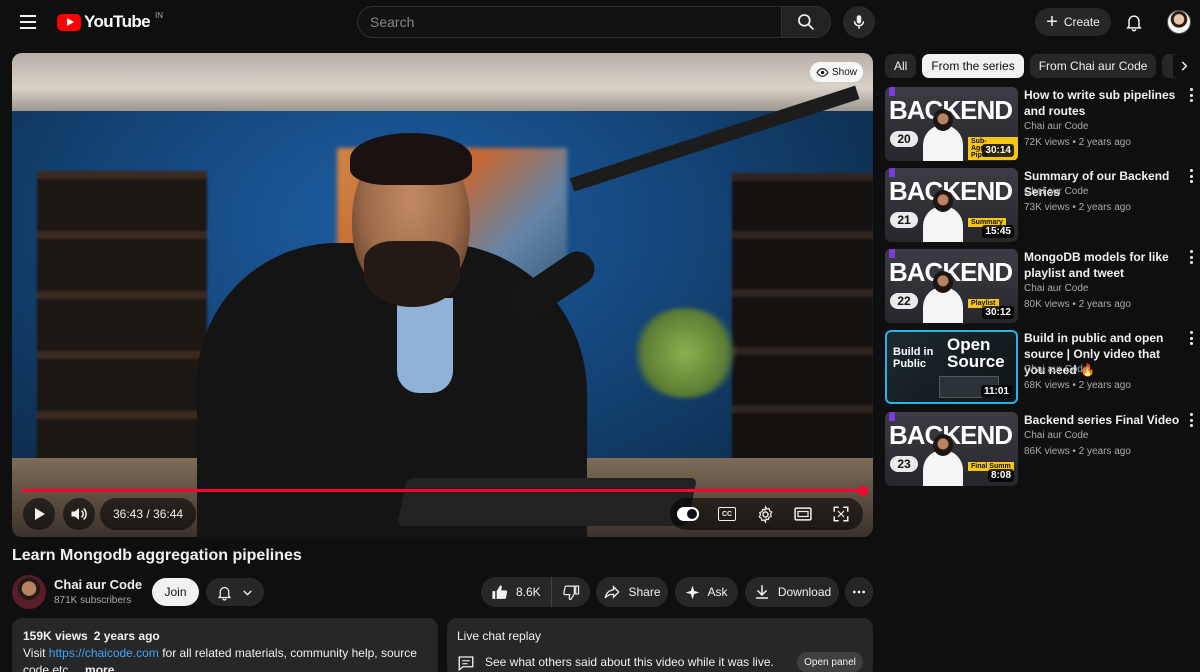 Image resolution: width=1200 pixels, height=672 pixels. What do you see at coordinates (157, 555) in the screenshot?
I see `video-title: Learn Mongodb aggregation pipelines` at bounding box center [157, 555].